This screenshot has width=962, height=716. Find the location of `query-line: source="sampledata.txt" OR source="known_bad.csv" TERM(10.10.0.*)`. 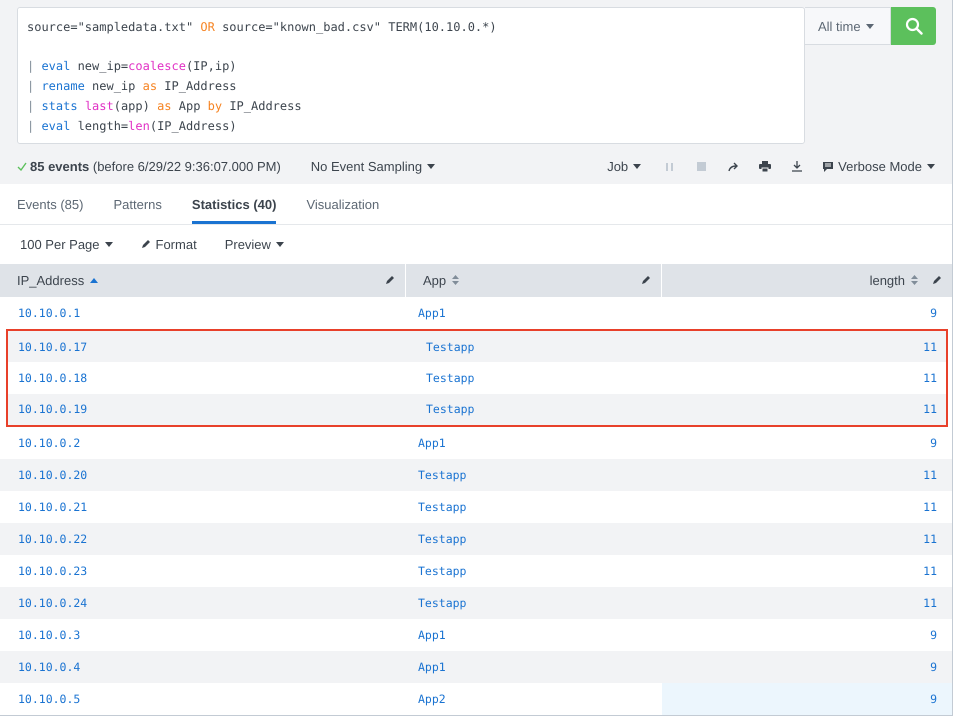

query-line: source="sampledata.txt" OR source="known_bad.csv" TERM(10.10.0.*) is located at coordinates (262, 27).